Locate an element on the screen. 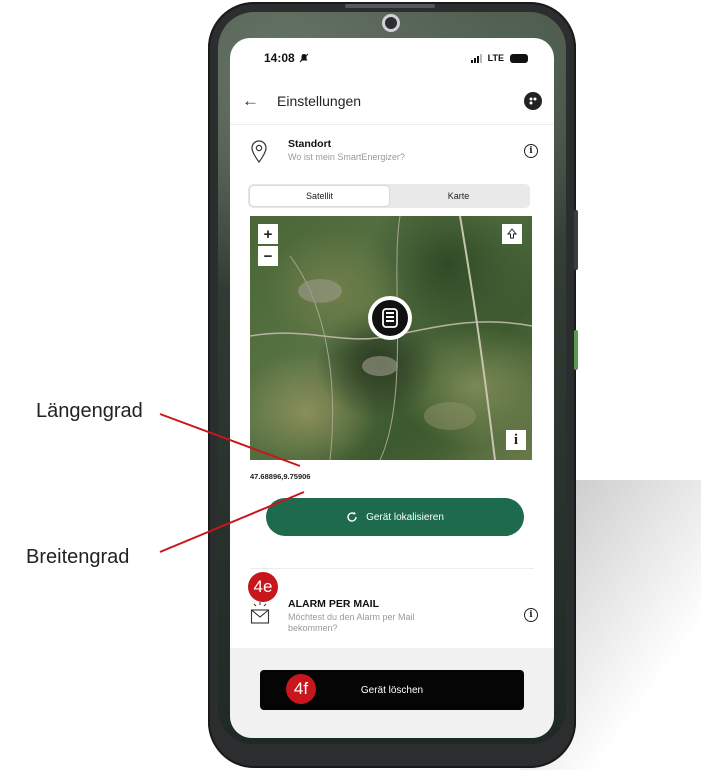  status-time: 14:08 is located at coordinates (279, 58).